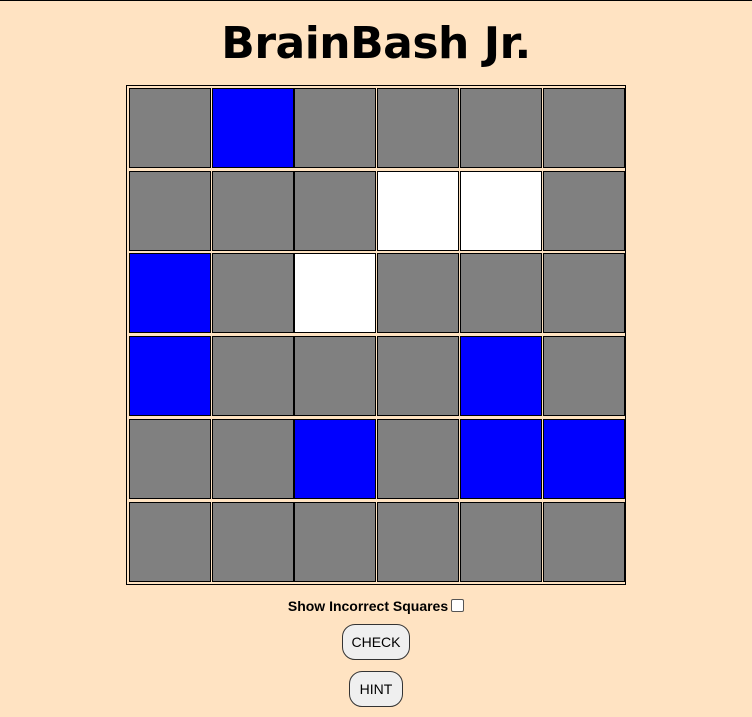  I want to click on board-cell-r4-c6, so click(584, 376).